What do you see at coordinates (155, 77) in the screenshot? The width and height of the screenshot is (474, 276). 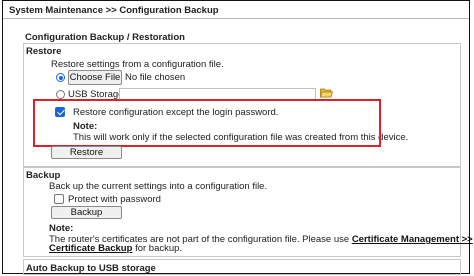 I see `no-file-chosen-text: No file chosen` at bounding box center [155, 77].